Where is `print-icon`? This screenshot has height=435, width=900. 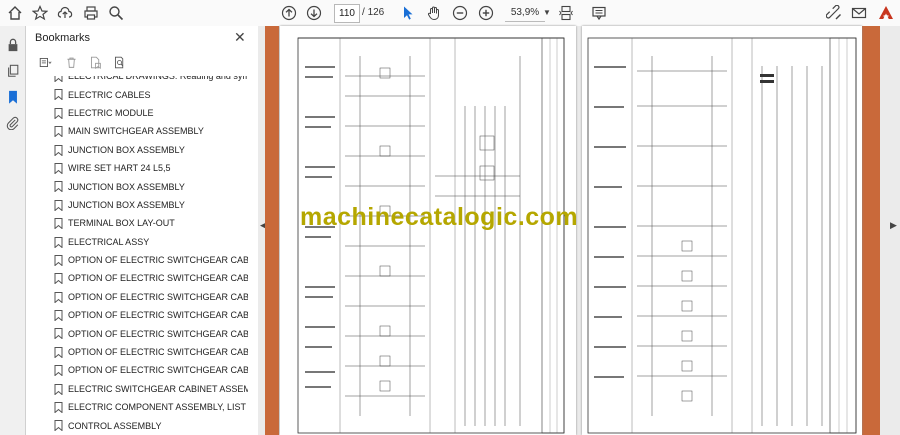 print-icon is located at coordinates (91, 13).